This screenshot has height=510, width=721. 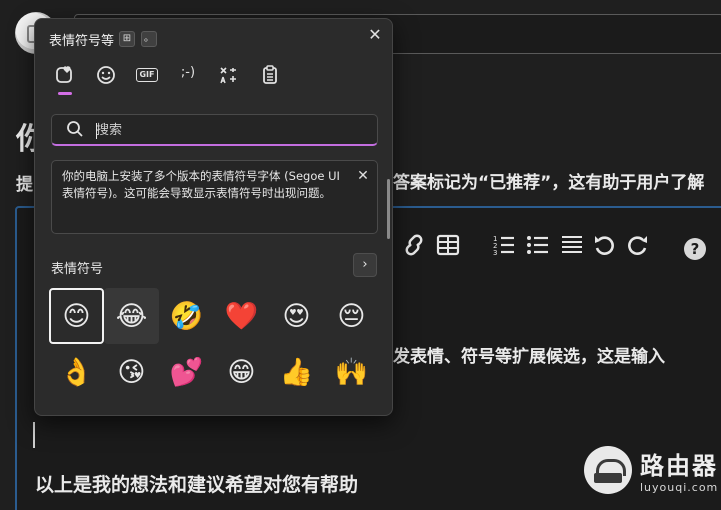 I want to click on scrollbar, so click(x=388, y=209).